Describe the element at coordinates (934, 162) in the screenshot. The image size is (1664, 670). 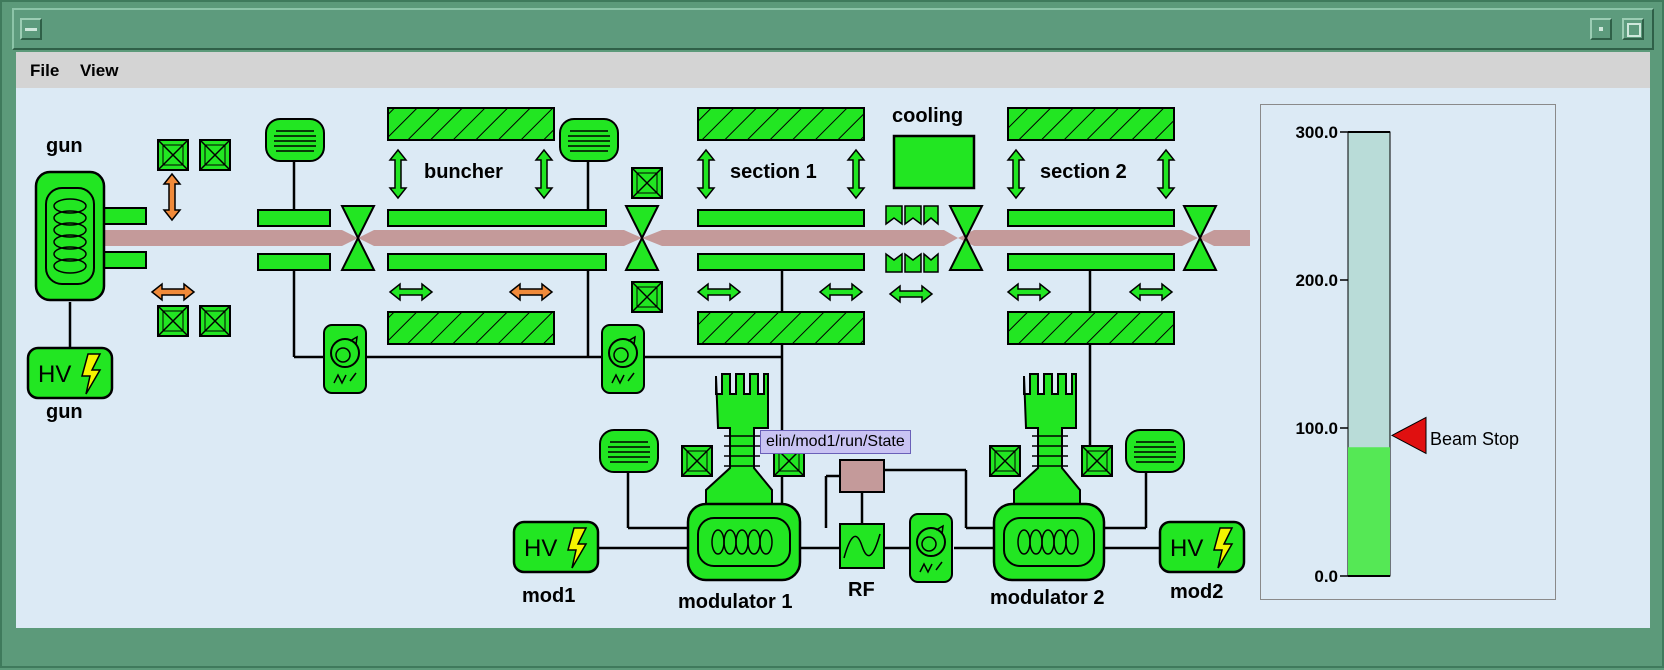
I see `cooling-unit` at that location.